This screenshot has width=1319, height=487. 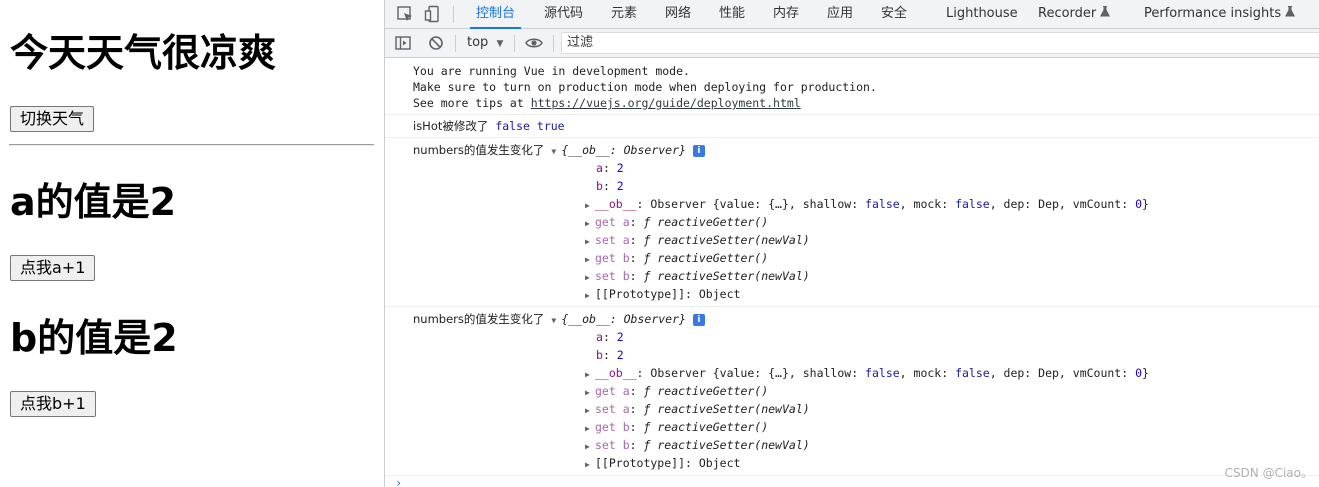 I want to click on clear-console-icon, so click(x=436, y=43).